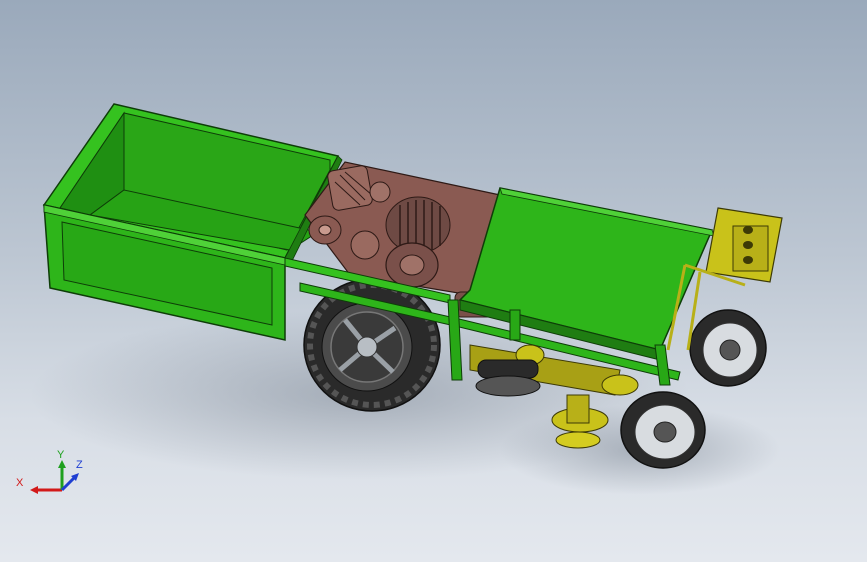  What do you see at coordinates (61, 455) in the screenshot?
I see `triad-y-label: Y` at bounding box center [61, 455].